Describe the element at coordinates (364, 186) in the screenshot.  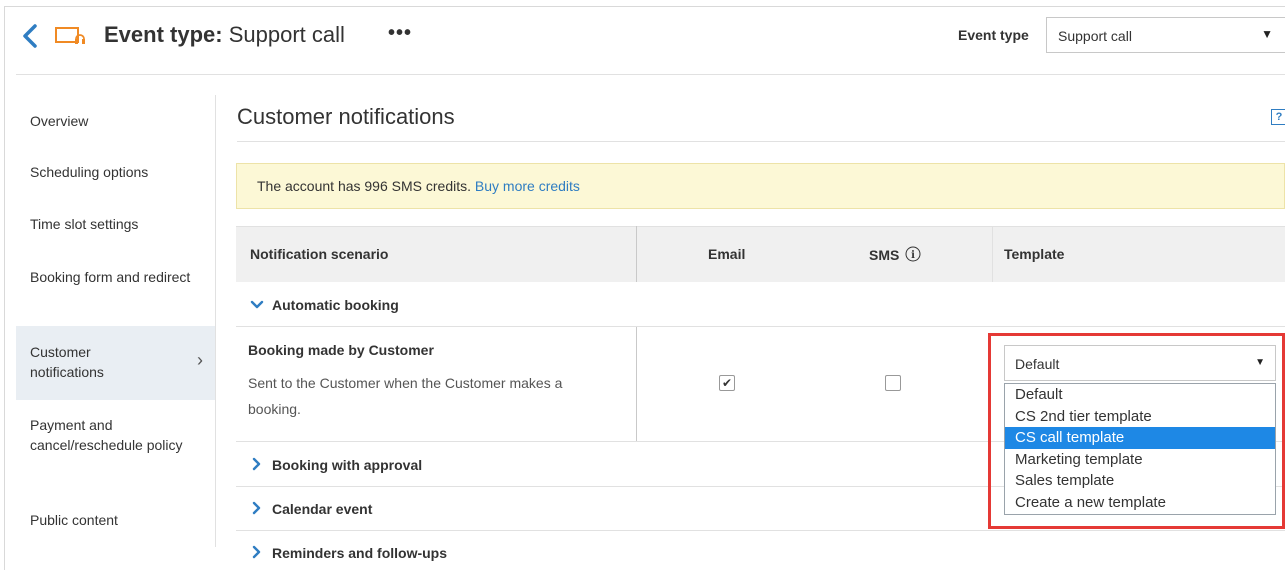
I see `notice-text: The account has 996 SMS credits.` at that location.